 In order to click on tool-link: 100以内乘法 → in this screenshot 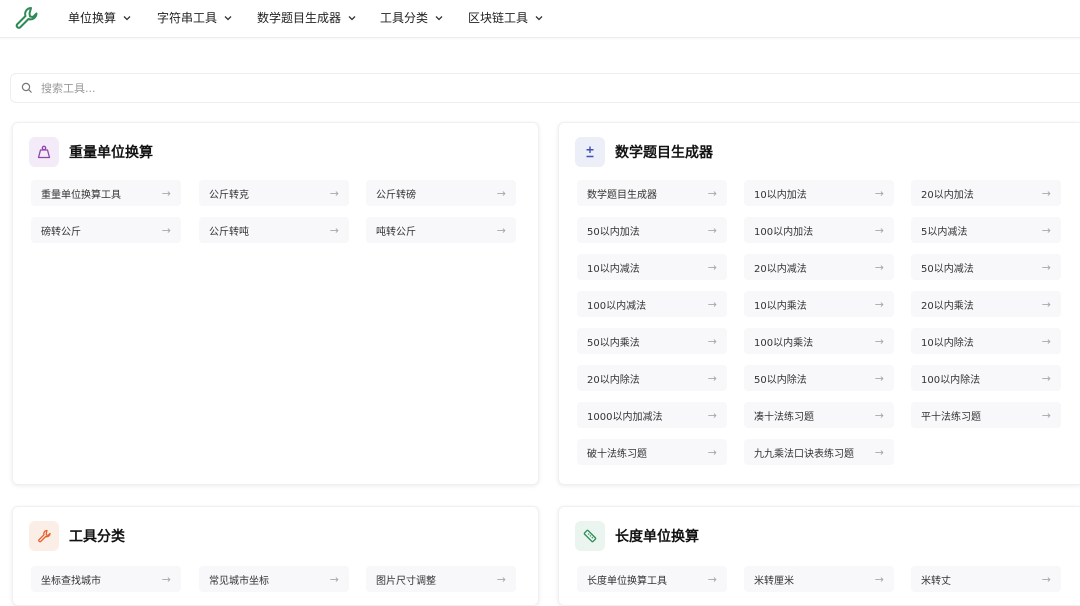, I will do `click(819, 341)`.